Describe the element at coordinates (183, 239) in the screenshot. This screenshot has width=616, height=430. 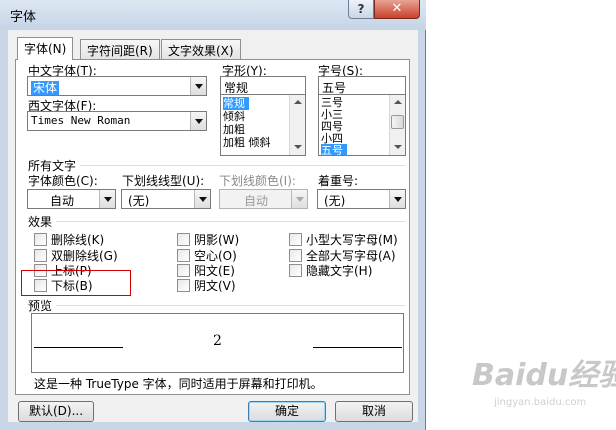
I see `shadow-checkbox` at that location.